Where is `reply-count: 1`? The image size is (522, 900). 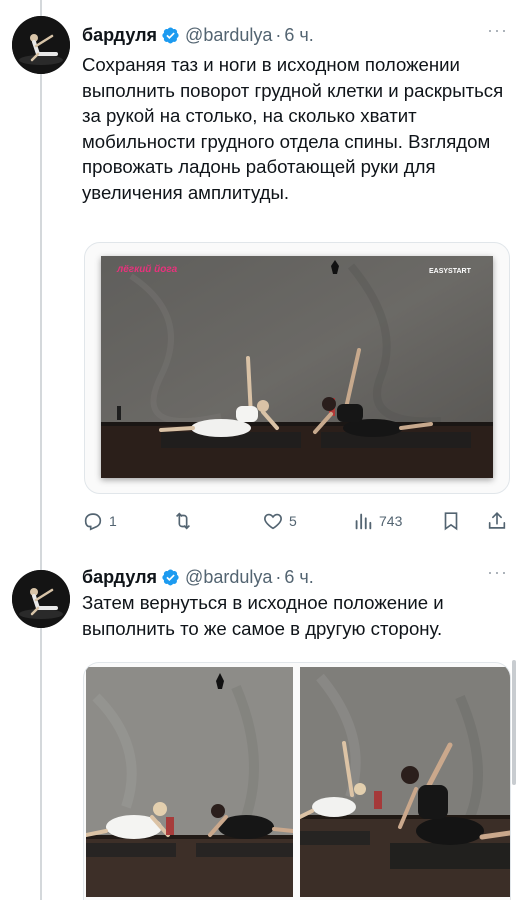 reply-count: 1 is located at coordinates (113, 521).